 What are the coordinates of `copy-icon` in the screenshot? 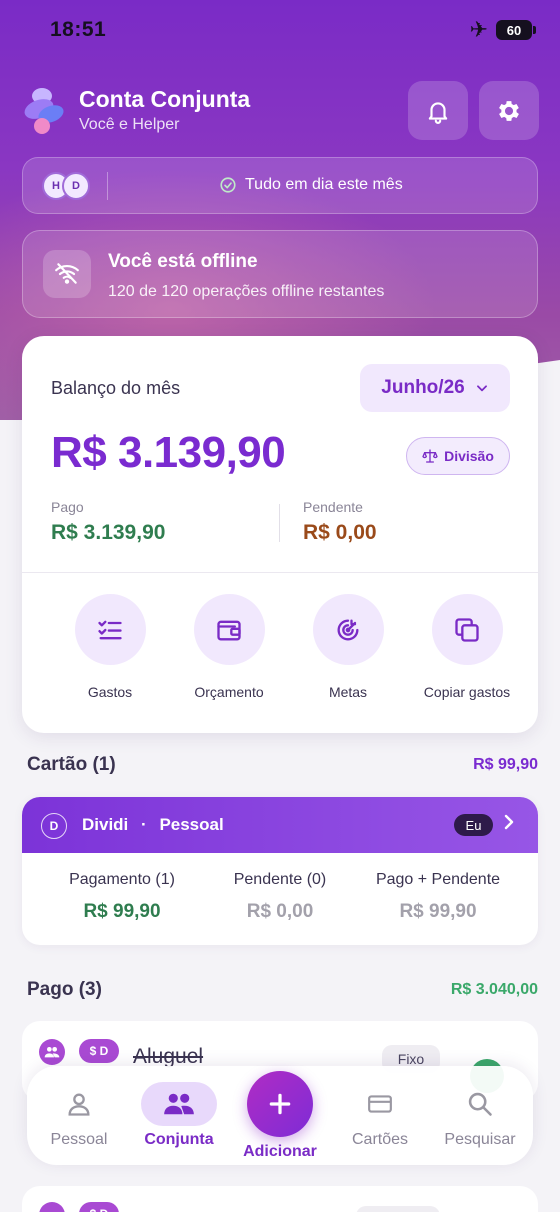 It's located at (467, 629).